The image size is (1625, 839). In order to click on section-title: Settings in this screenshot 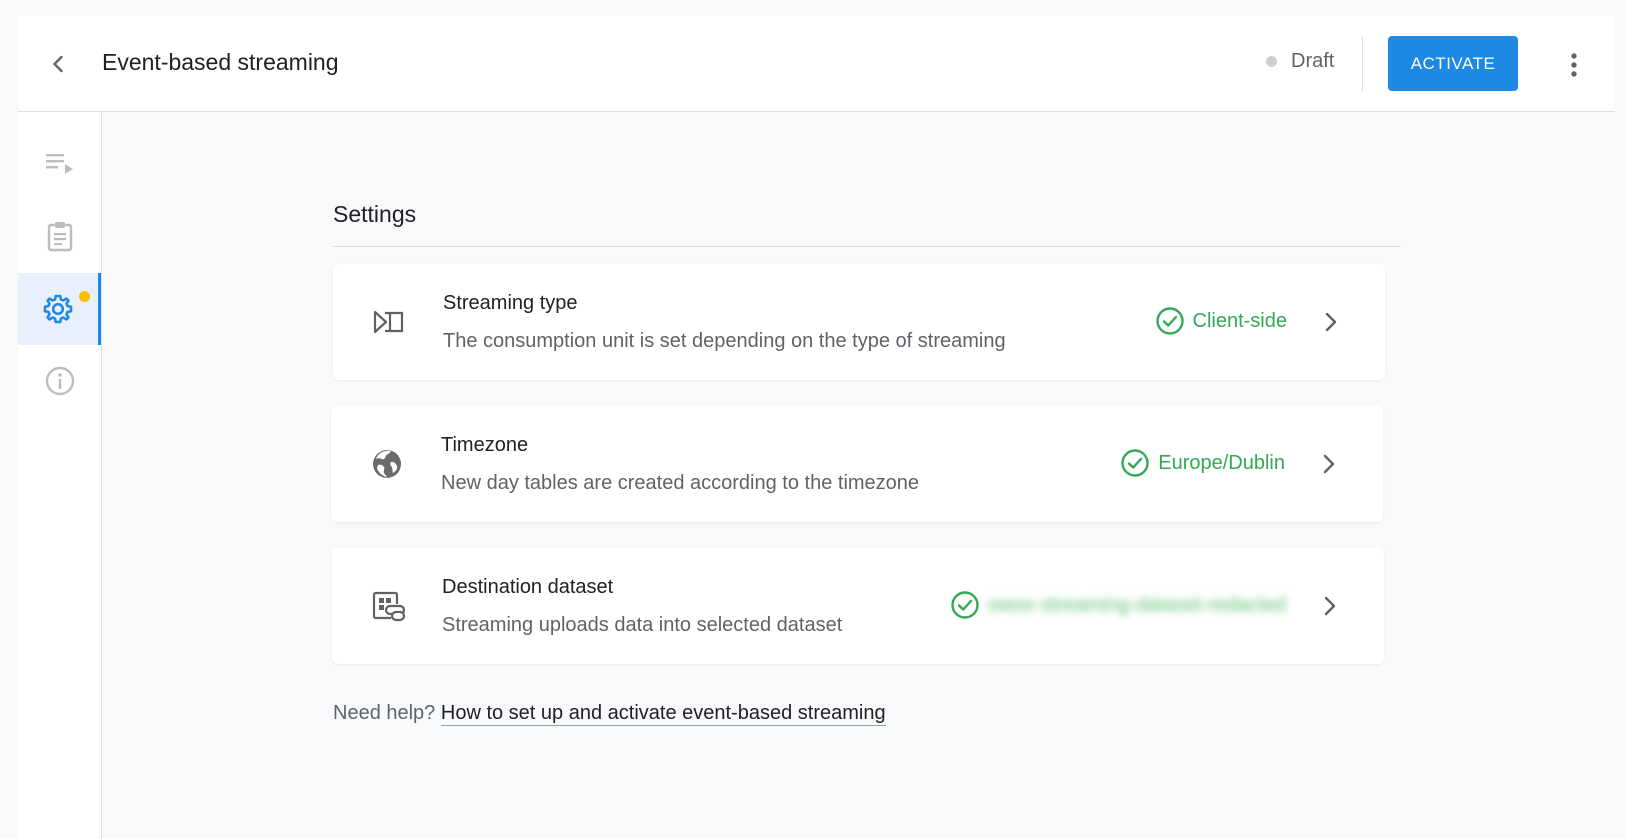, I will do `click(375, 214)`.